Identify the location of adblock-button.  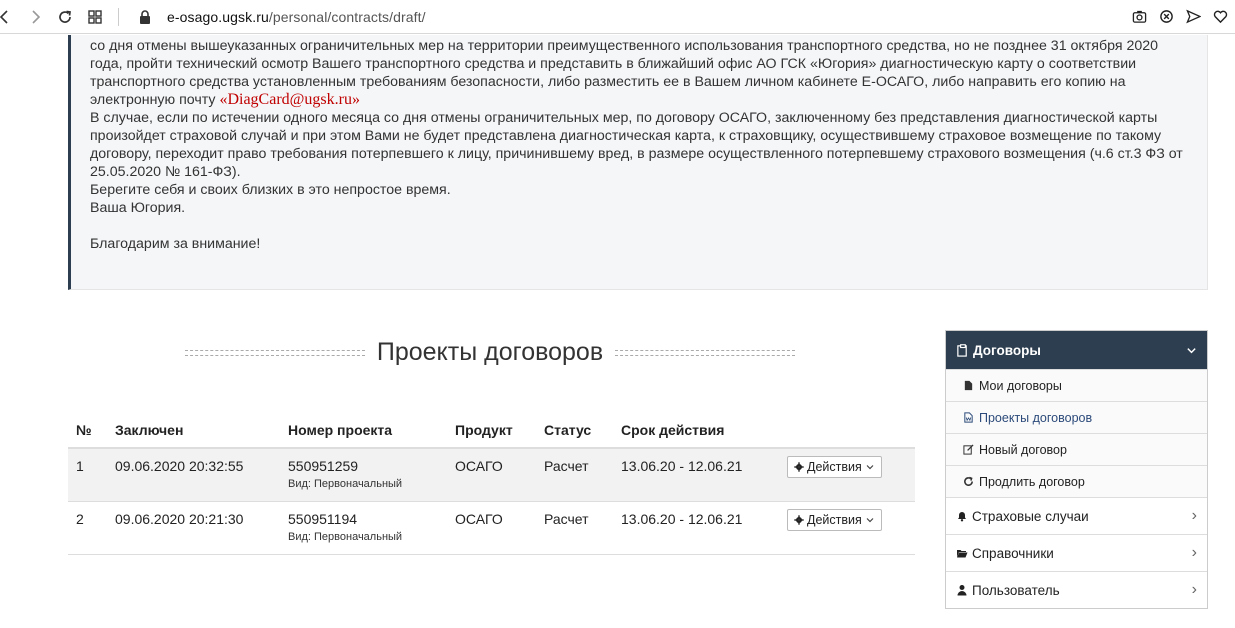
(1166, 16).